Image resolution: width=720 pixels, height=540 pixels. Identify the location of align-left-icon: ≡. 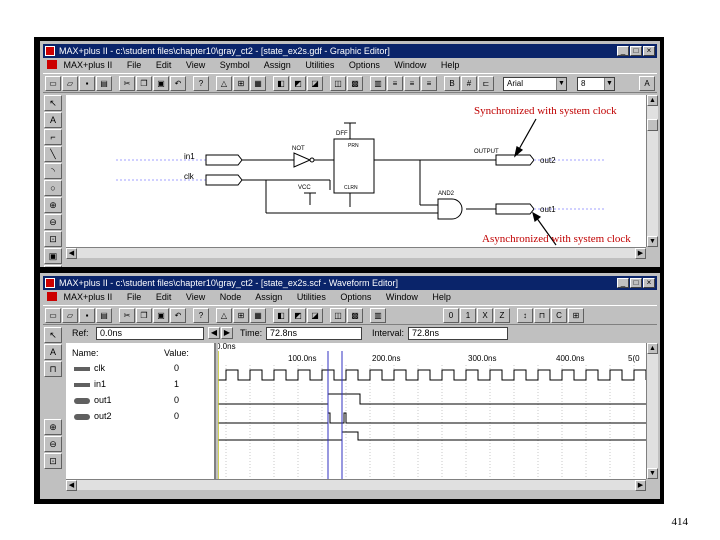
(395, 83).